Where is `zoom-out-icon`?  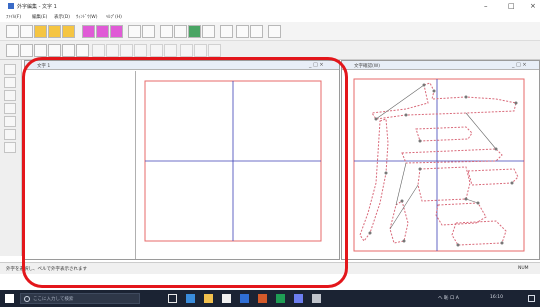
zoom-out-icon is located at coordinates (242, 31).